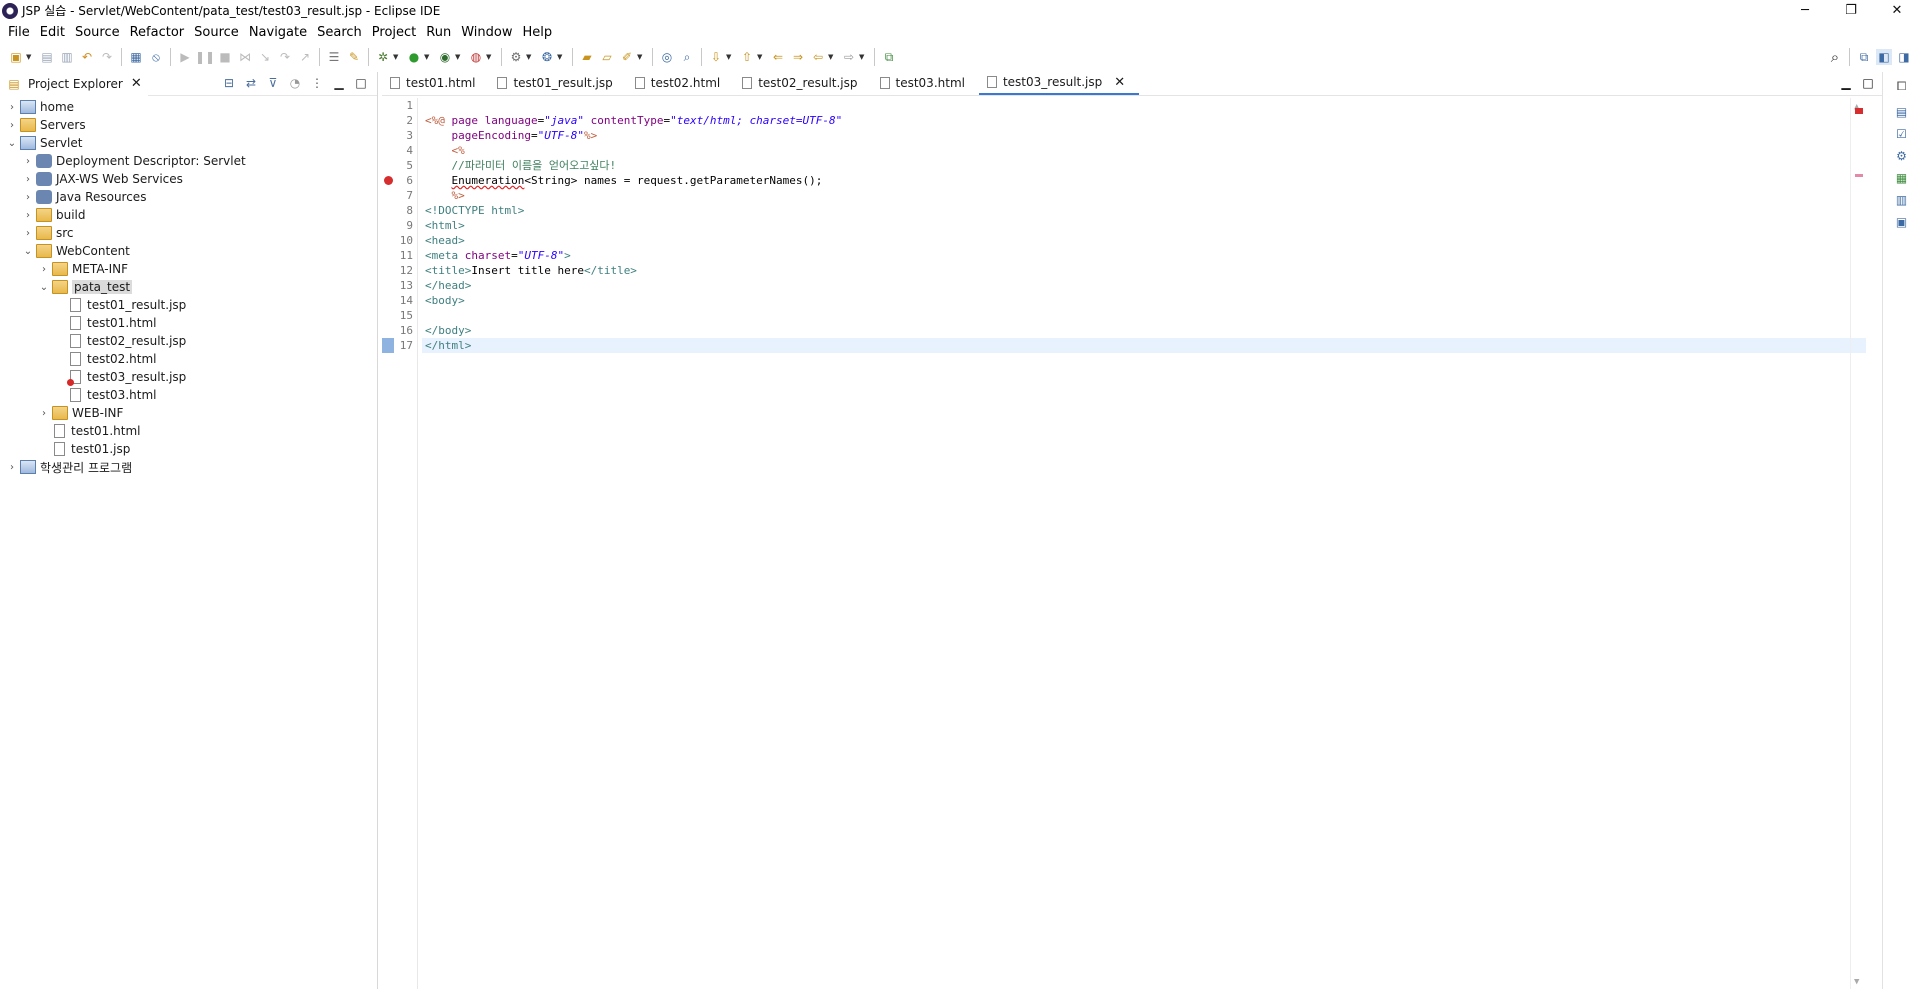 This screenshot has width=1920, height=989. I want to click on project-explorer-tab: ▤ Project Explorer ✕, so click(74, 83).